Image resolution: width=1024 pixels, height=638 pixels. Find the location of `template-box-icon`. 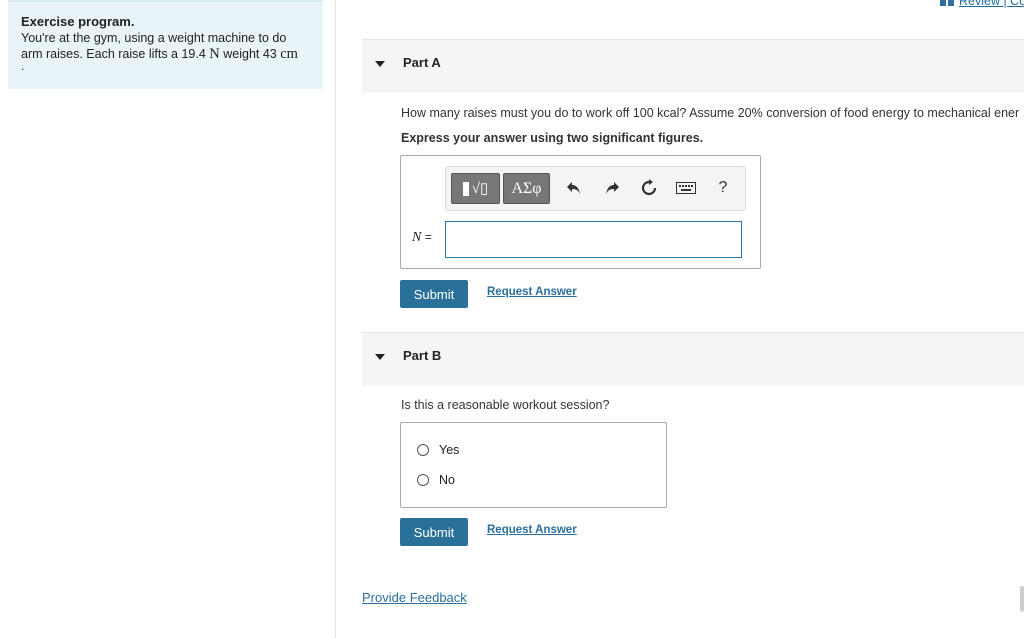

template-box-icon is located at coordinates (465, 188).